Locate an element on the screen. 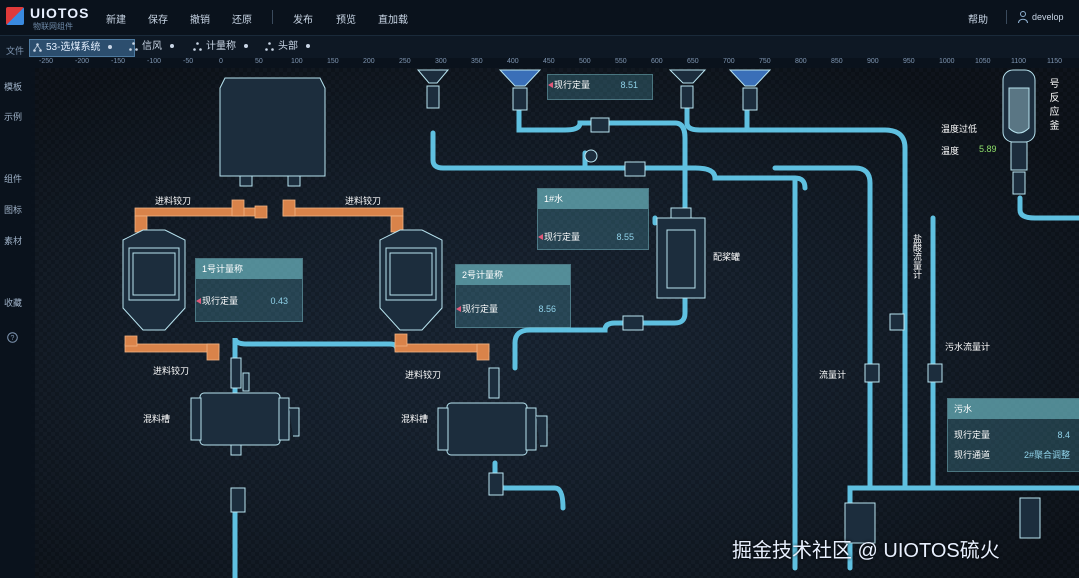  user-icon is located at coordinates (1023, 17).